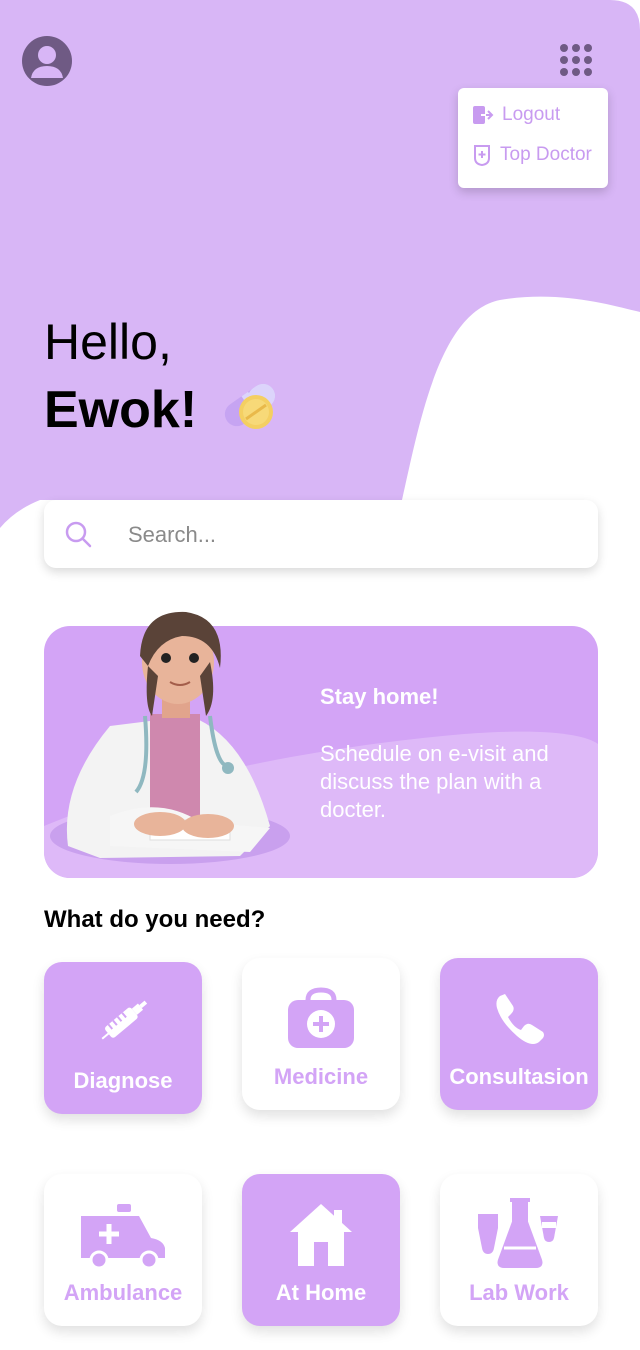  I want to click on doctor-illustration, so click(170, 737).